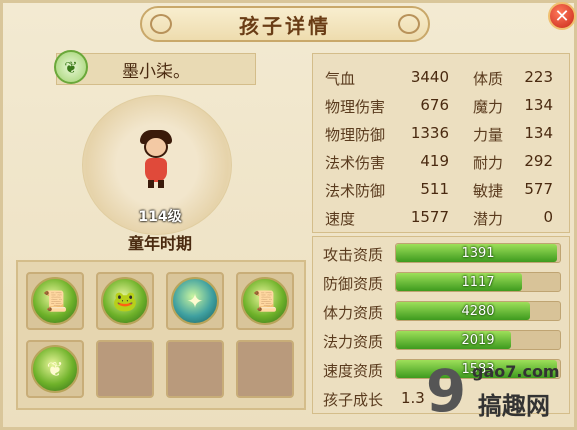 The image size is (577, 430). What do you see at coordinates (387, 108) in the screenshot?
I see `stat-row: 物理伤害 676` at bounding box center [387, 108].